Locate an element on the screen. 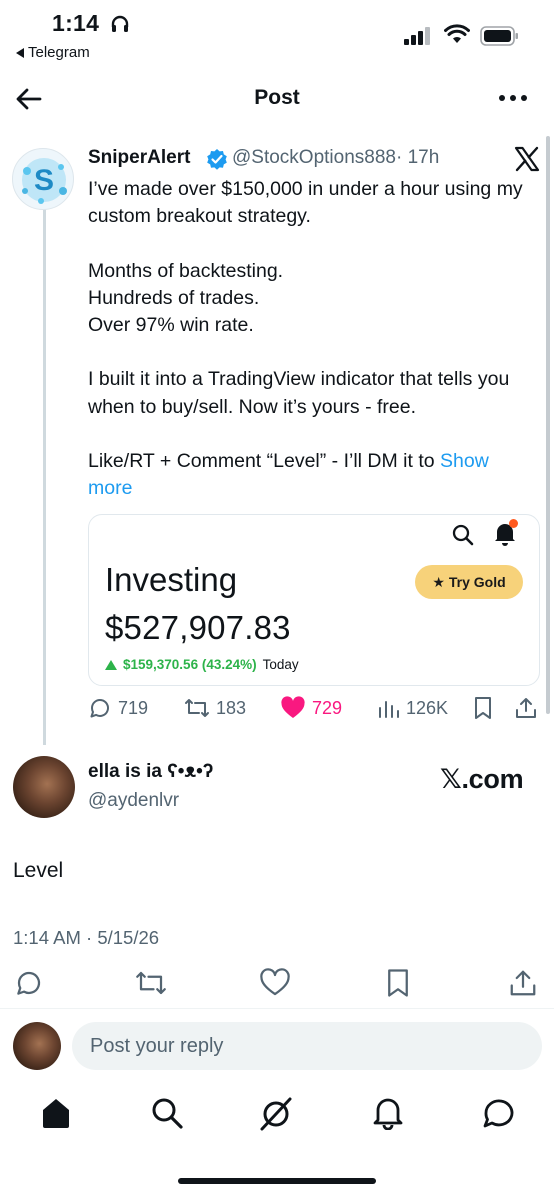  author-name: SniperAlert is located at coordinates (139, 158).